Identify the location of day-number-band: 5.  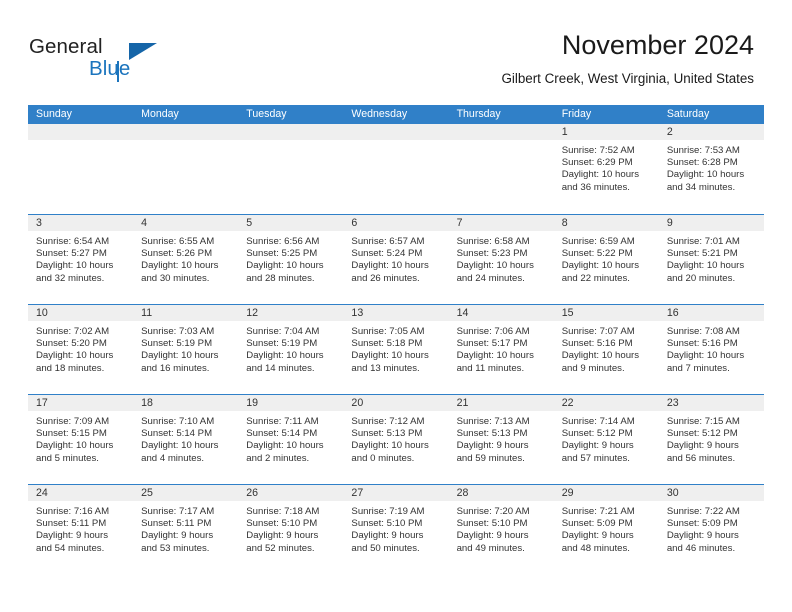
(291, 223).